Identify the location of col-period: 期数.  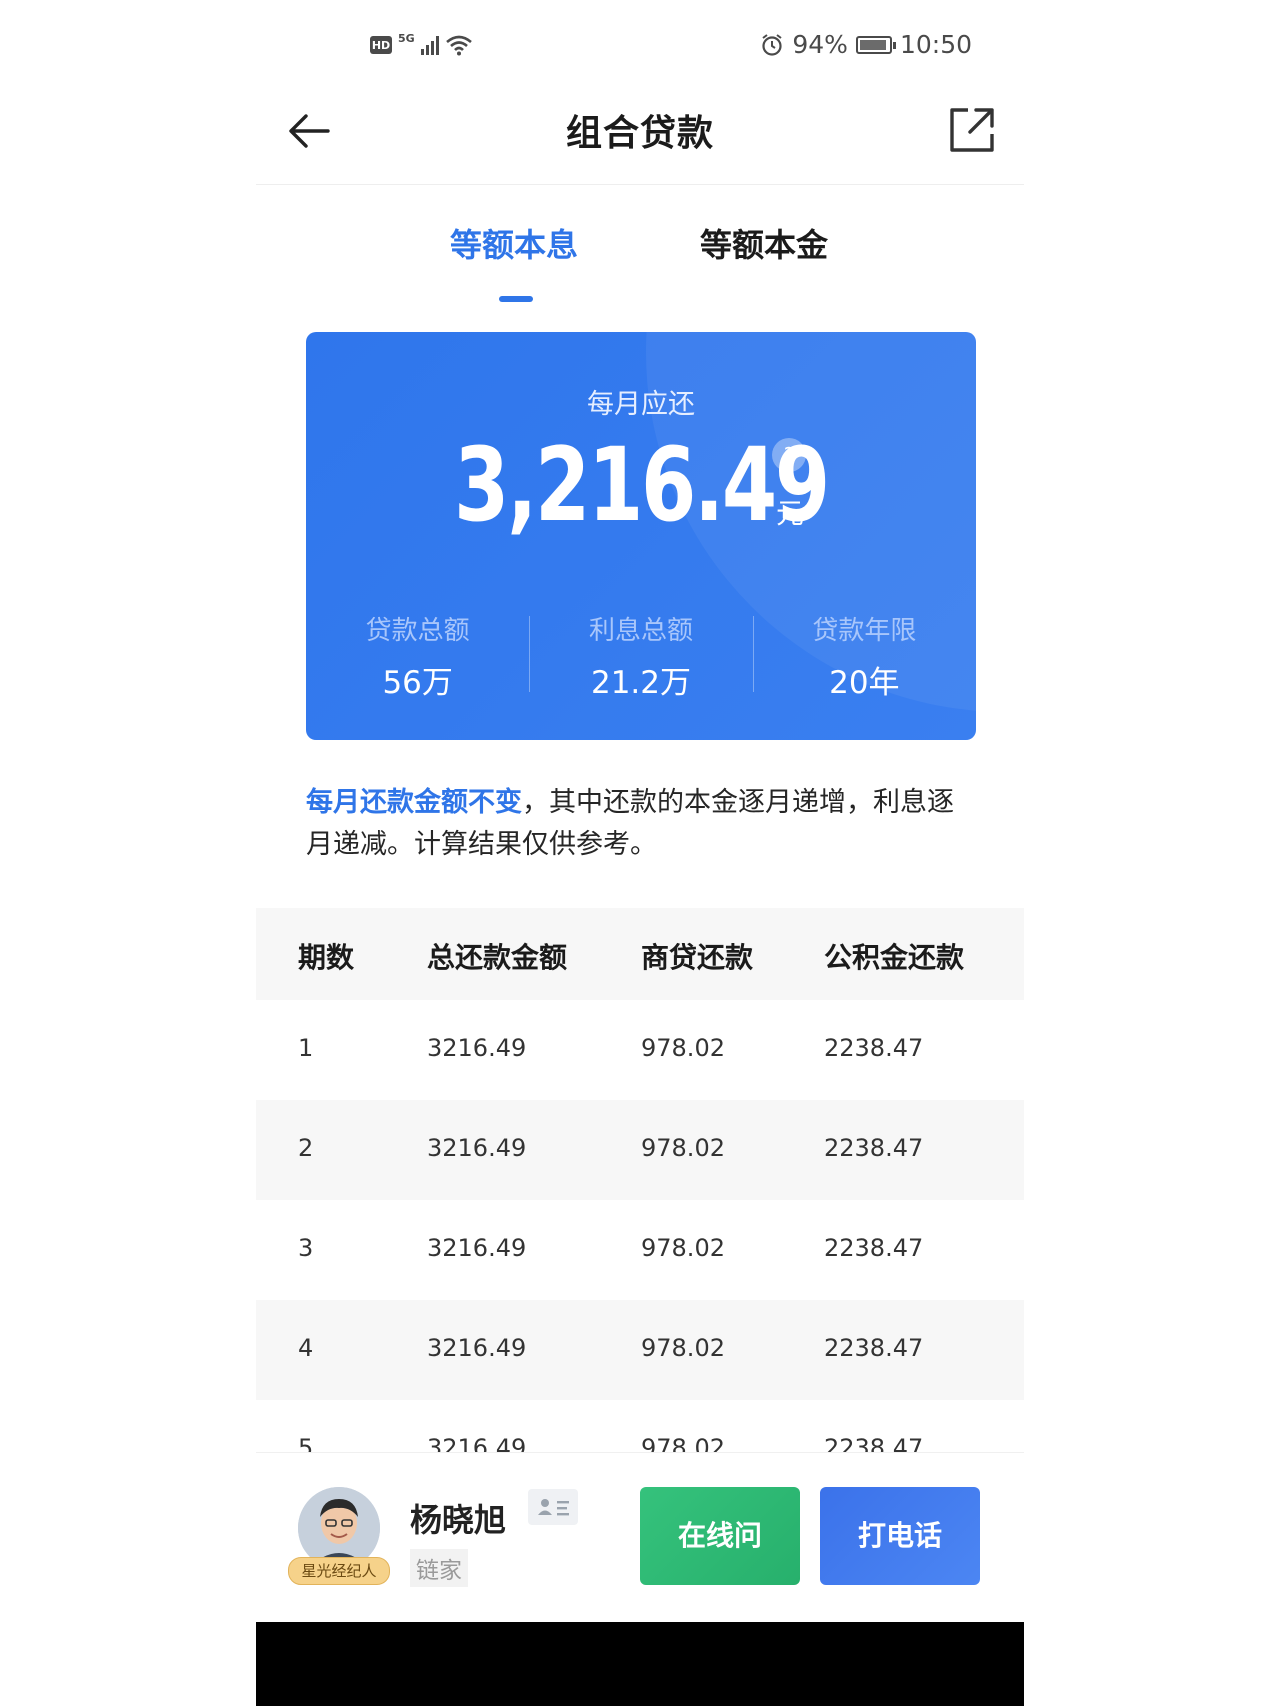
(326, 957).